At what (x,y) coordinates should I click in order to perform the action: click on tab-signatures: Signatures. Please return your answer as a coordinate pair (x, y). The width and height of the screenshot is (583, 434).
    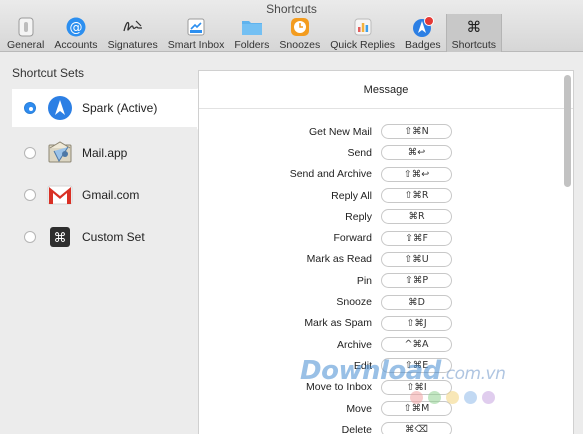
    Looking at the image, I should click on (133, 33).